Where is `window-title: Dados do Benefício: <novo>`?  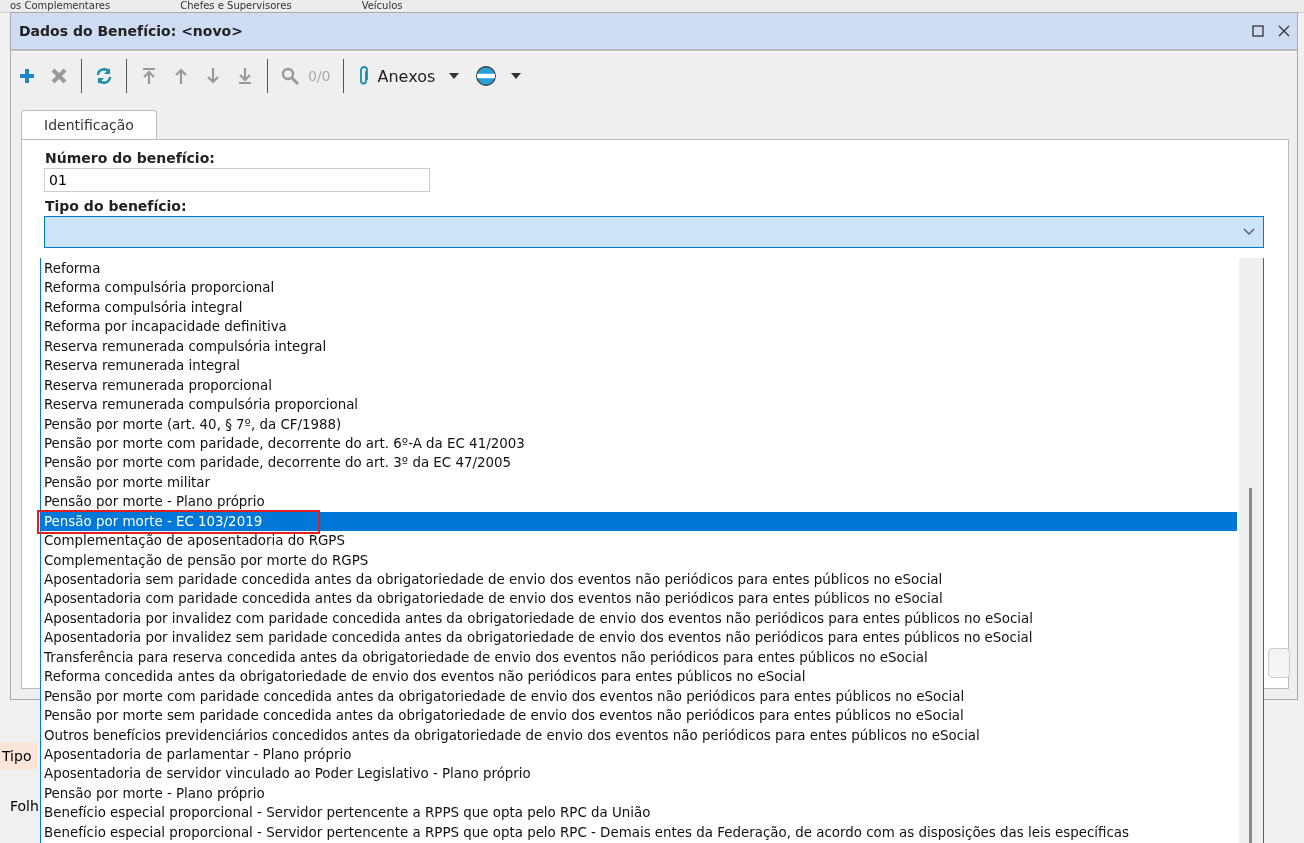
window-title: Dados do Benefício: <novo> is located at coordinates (131, 31).